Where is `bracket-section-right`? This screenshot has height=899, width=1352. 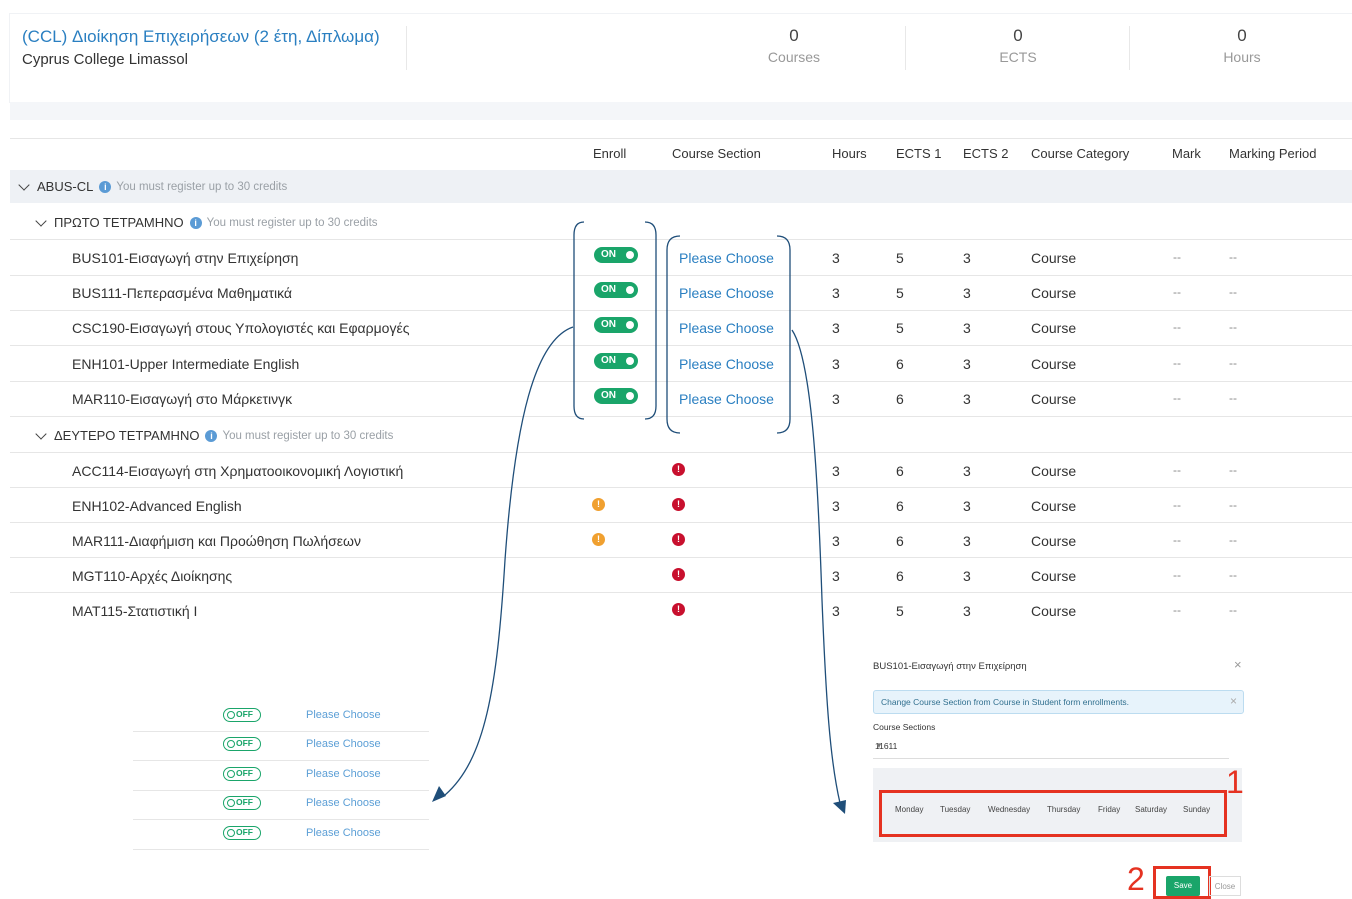 bracket-section-right is located at coordinates (783, 334).